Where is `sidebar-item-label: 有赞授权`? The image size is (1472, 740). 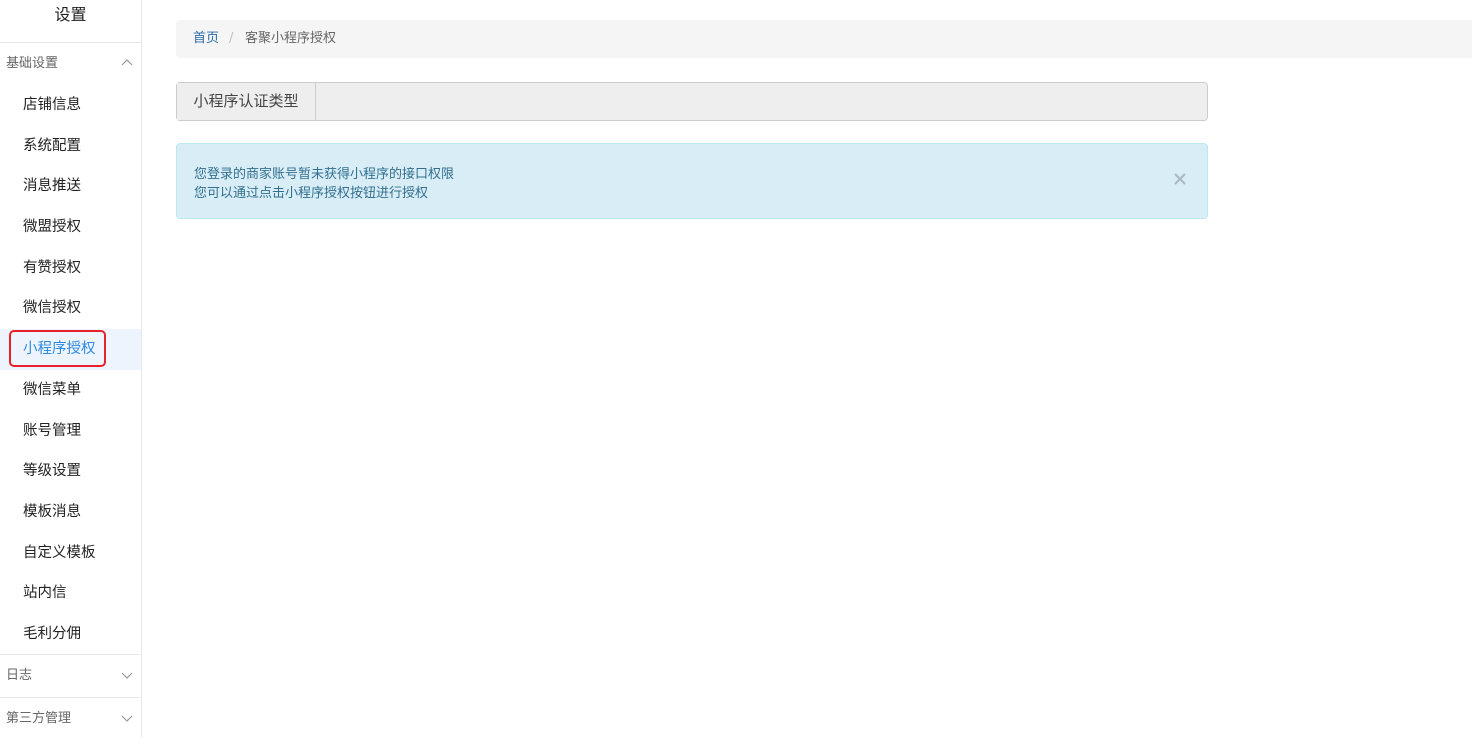
sidebar-item-label: 有赞授权 is located at coordinates (52, 267).